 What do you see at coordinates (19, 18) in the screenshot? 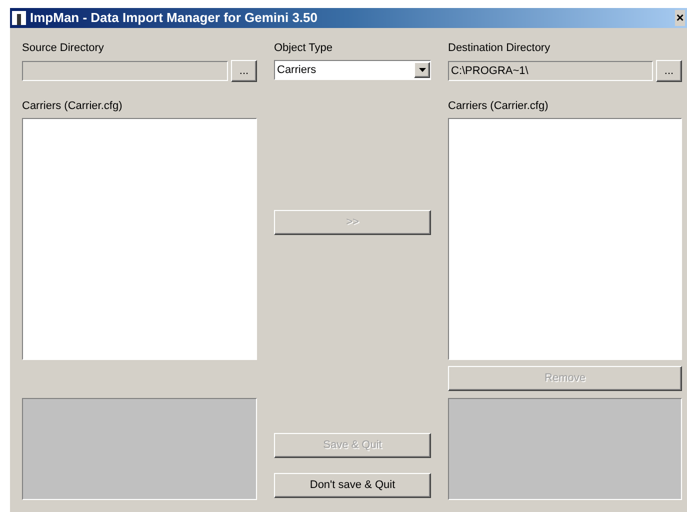
I see `app-icon` at bounding box center [19, 18].